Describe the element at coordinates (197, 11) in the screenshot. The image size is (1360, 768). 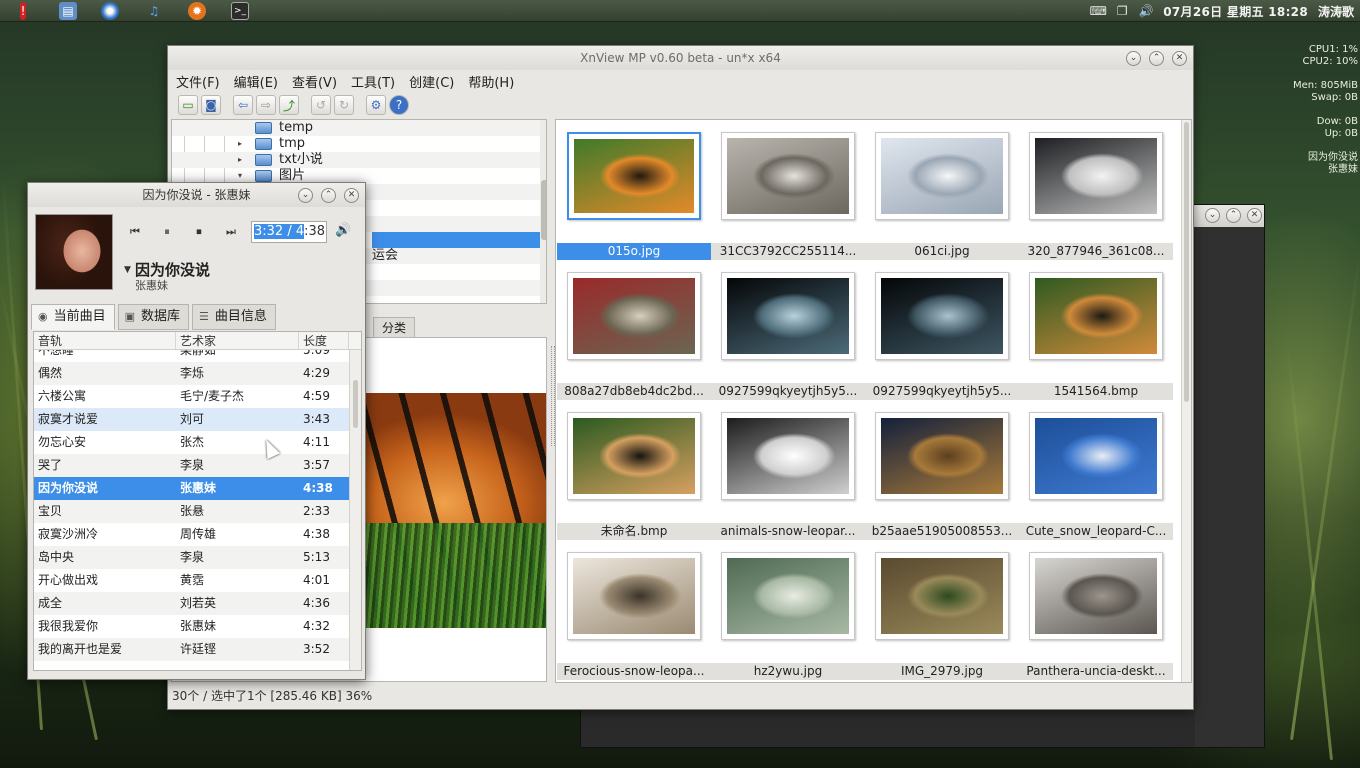
I see `settings-icon: ✹` at that location.